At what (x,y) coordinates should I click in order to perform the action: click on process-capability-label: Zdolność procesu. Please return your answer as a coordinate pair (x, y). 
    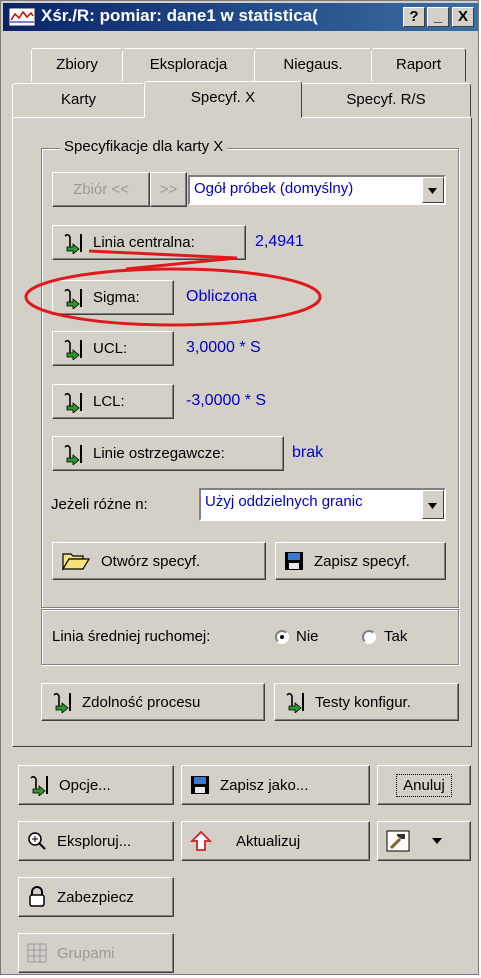
    Looking at the image, I should click on (141, 702).